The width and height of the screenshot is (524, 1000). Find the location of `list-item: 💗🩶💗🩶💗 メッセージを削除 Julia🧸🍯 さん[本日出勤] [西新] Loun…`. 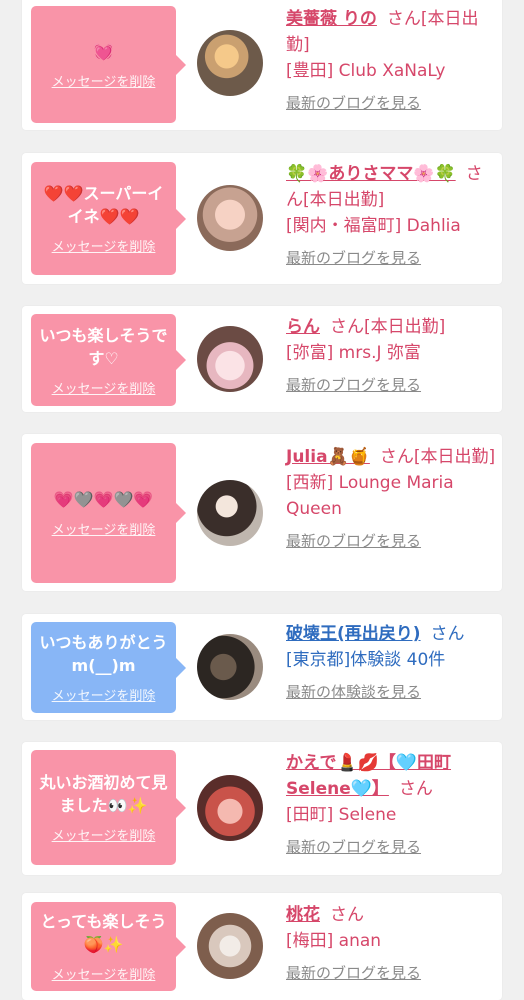

list-item: 💗🩶💗🩶💗 メッセージを削除 Julia🧸🍯 さん[本日出勤] [西新] Loun… is located at coordinates (262, 512).